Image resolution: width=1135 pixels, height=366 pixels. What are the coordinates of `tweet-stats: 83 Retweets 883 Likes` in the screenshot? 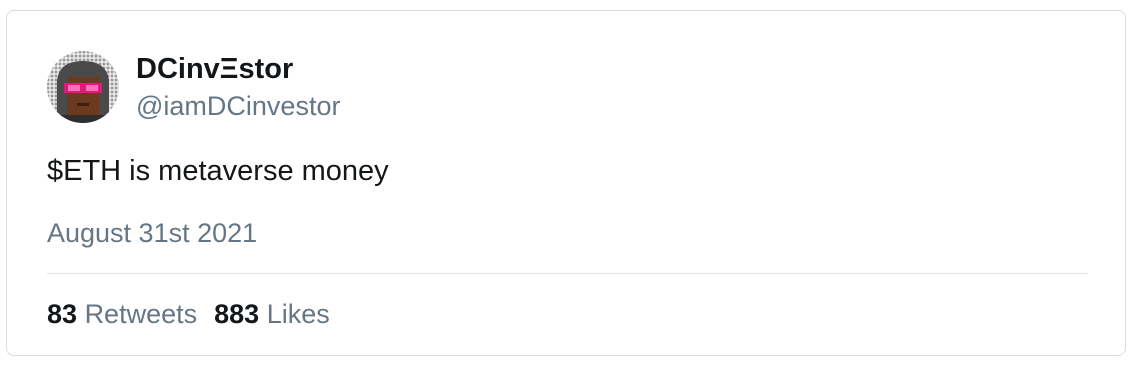 It's located at (188, 314).